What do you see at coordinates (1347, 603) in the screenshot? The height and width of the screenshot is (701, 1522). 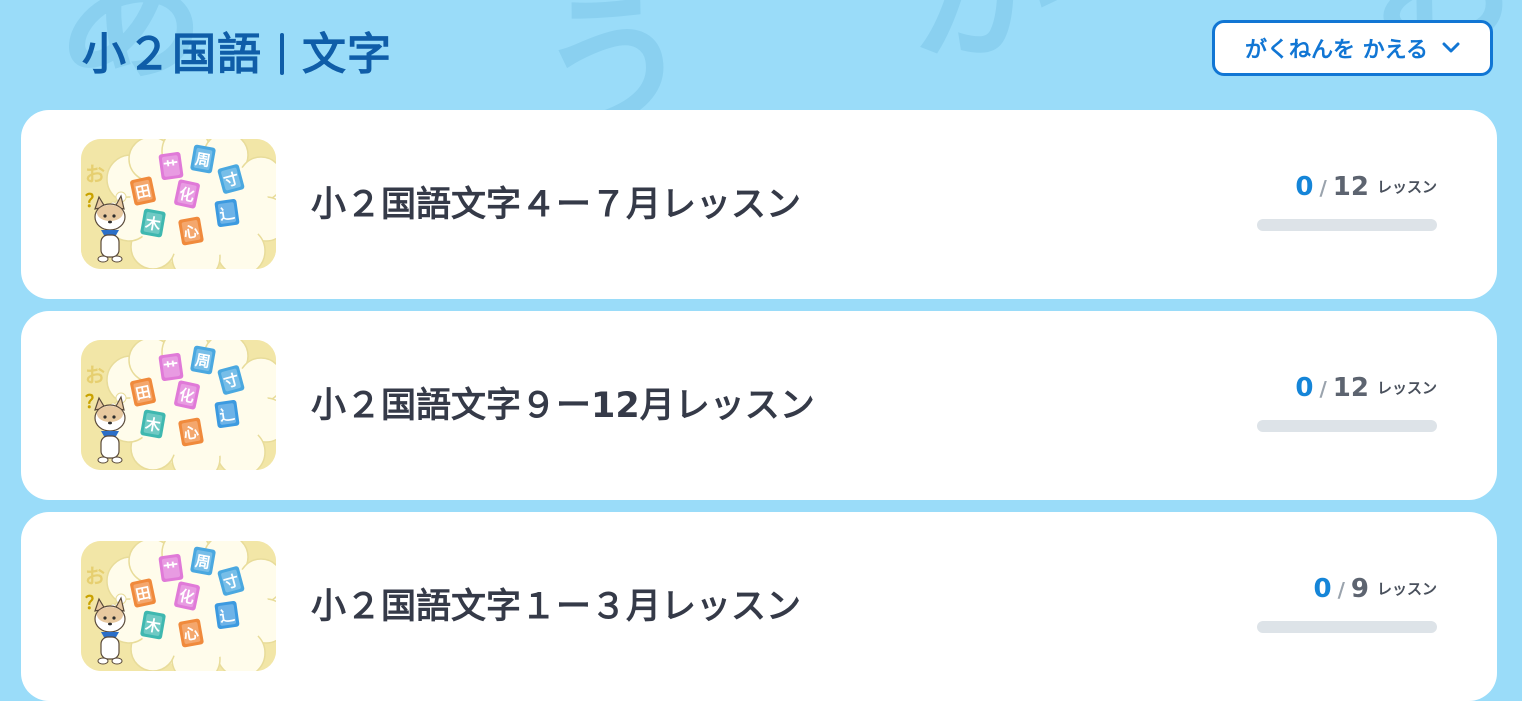 I see `lesson-progress: 0/9 レッスン` at bounding box center [1347, 603].